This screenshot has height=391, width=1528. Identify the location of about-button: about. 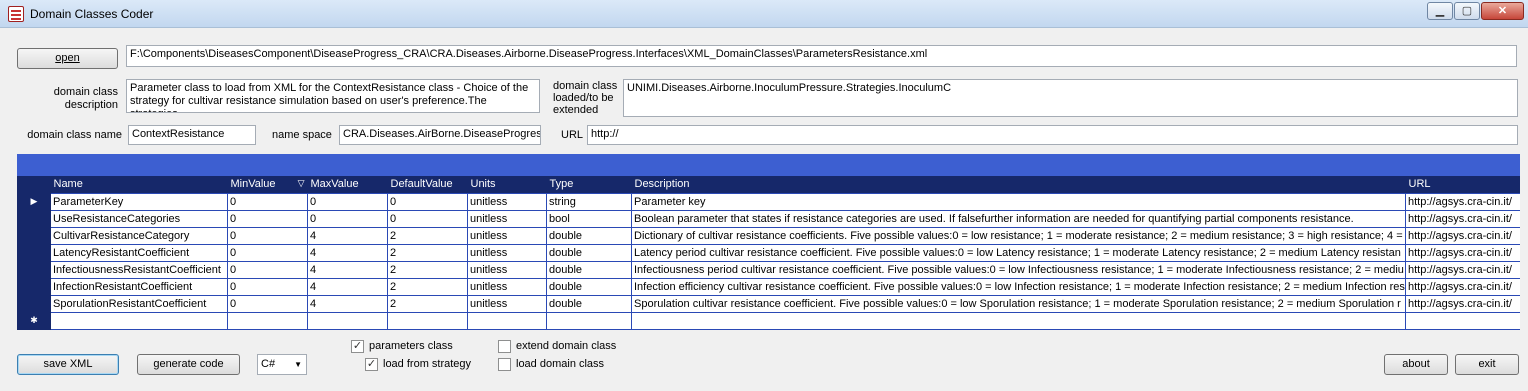
(1416, 364).